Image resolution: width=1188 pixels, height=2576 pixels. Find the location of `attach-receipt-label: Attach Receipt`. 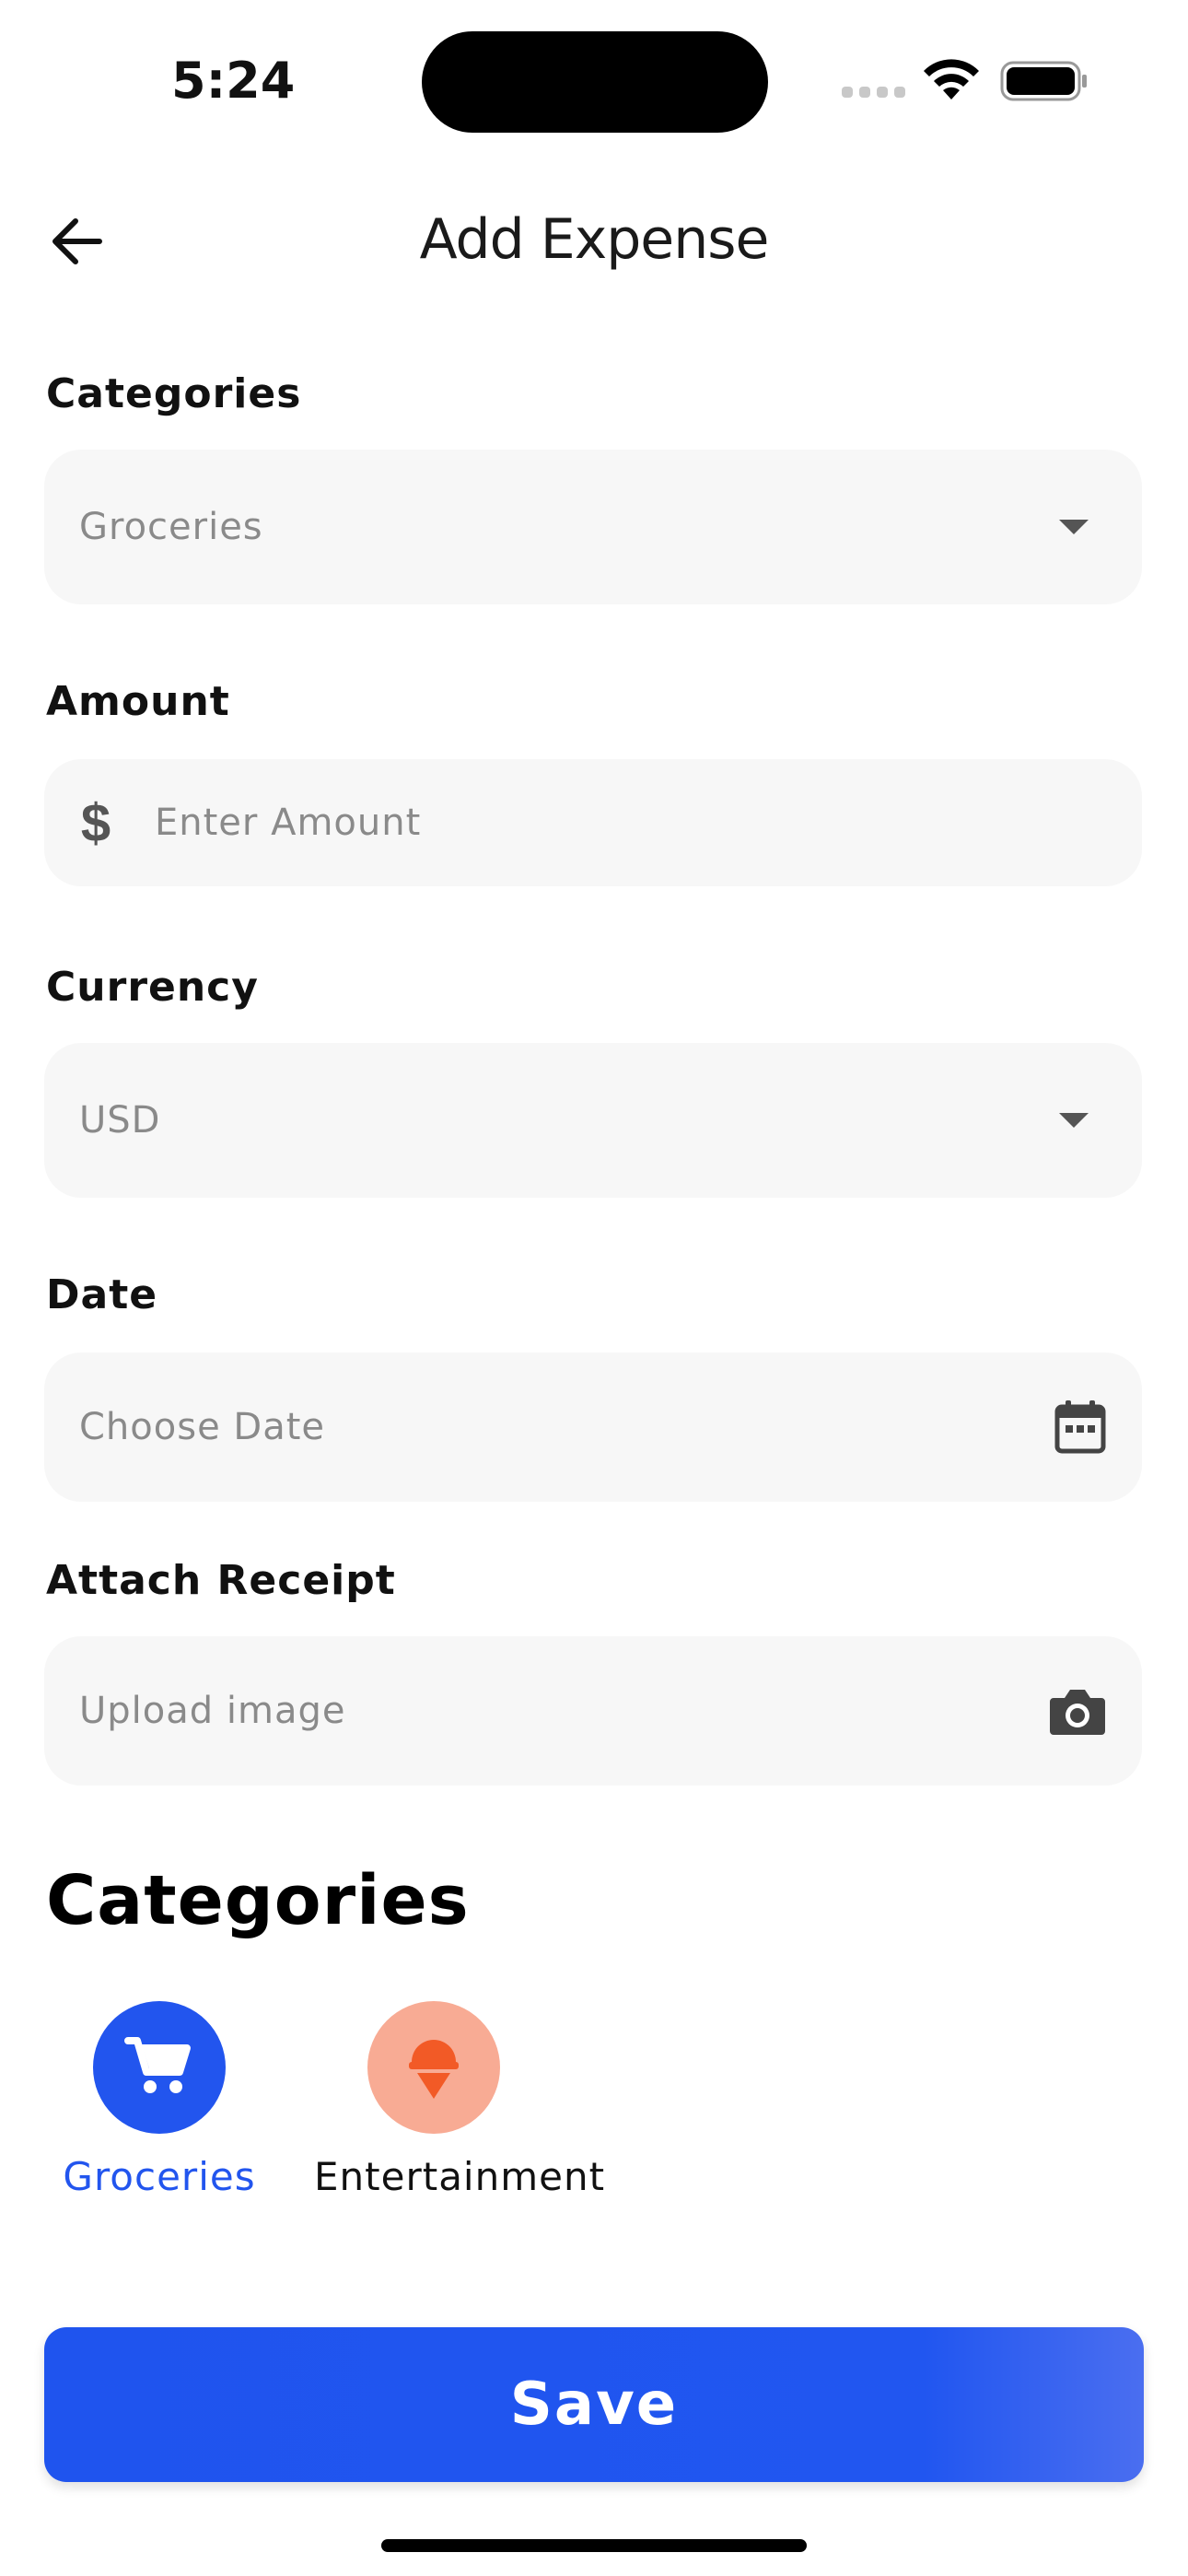

attach-receipt-label: Attach Receipt is located at coordinates (221, 1580).